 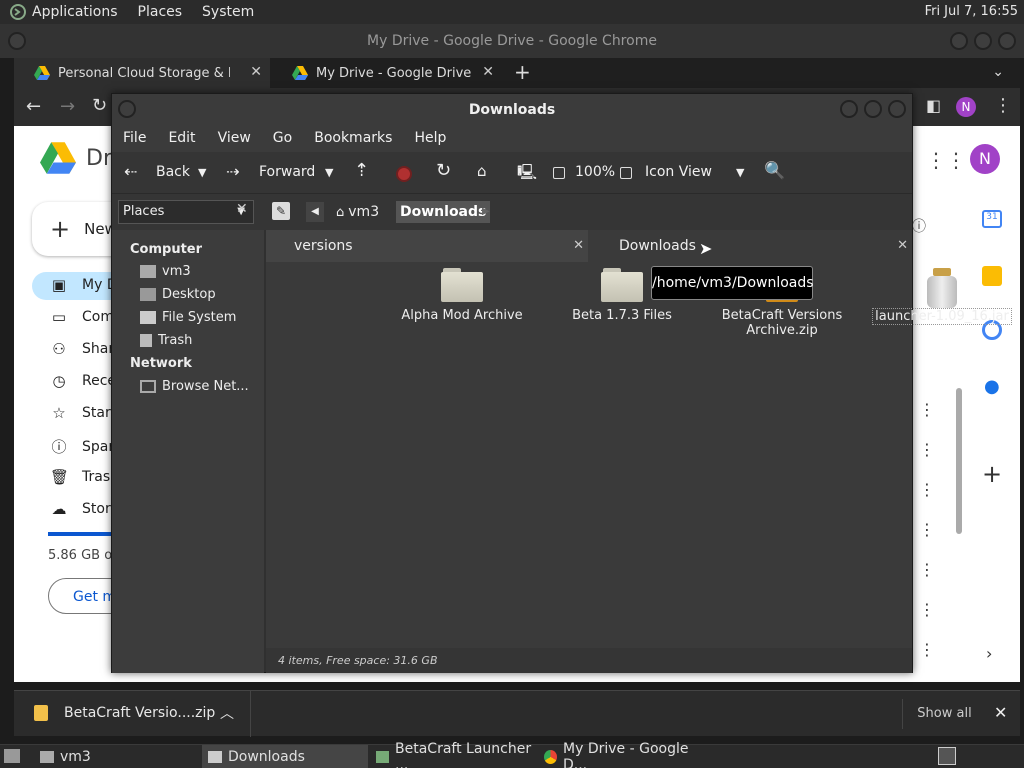 I want to click on file-name: Beta 1.7.3 Files, so click(x=622, y=315).